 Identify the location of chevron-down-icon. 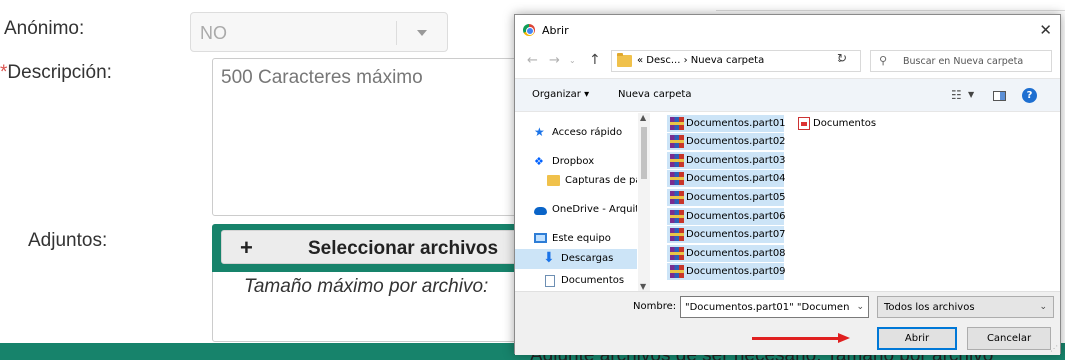
(422, 33).